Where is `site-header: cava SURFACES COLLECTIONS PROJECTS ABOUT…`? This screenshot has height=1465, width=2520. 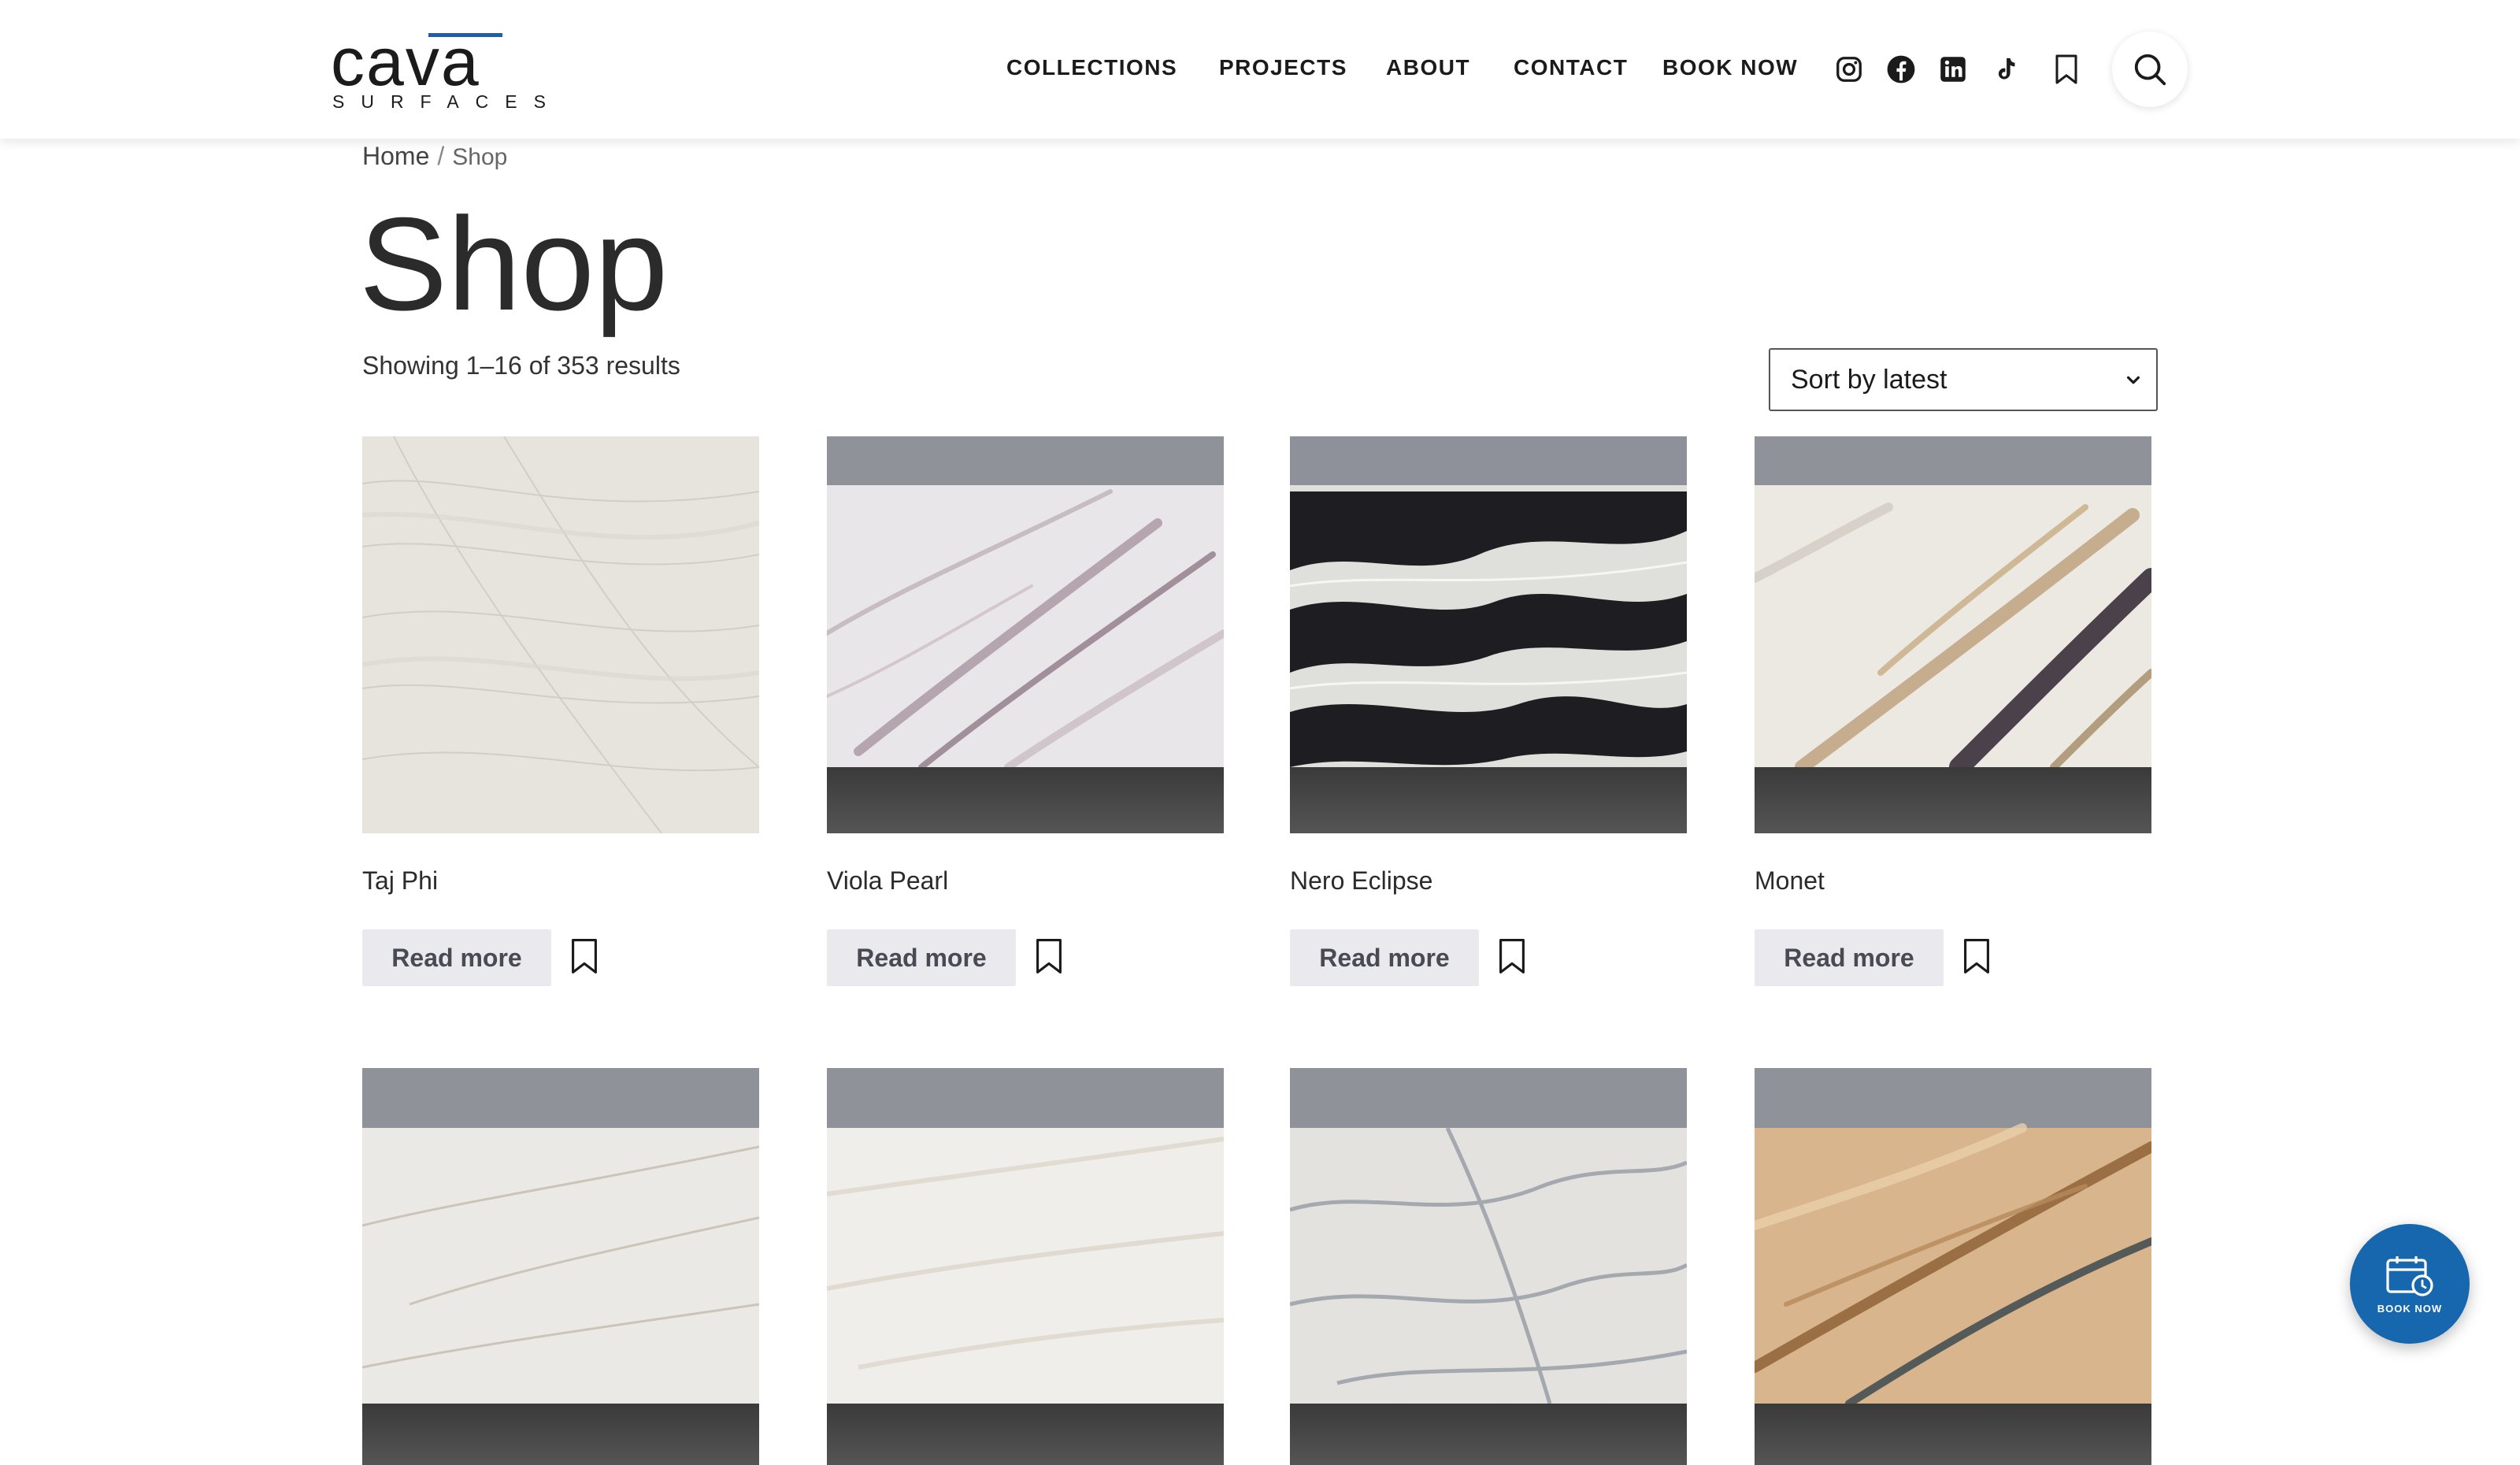
site-header: cava SURFACES COLLECTIONS PROJECTS ABOUT… is located at coordinates (1260, 69).